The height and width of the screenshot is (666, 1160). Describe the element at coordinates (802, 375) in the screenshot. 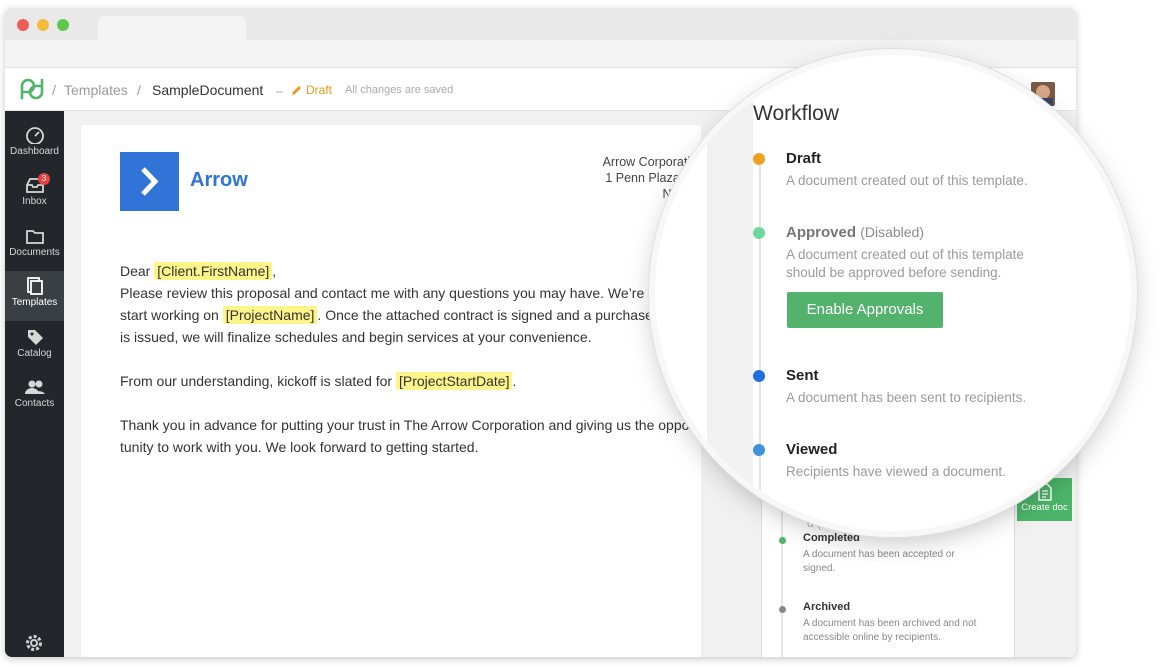

I see `step-sent-title: Sent` at that location.